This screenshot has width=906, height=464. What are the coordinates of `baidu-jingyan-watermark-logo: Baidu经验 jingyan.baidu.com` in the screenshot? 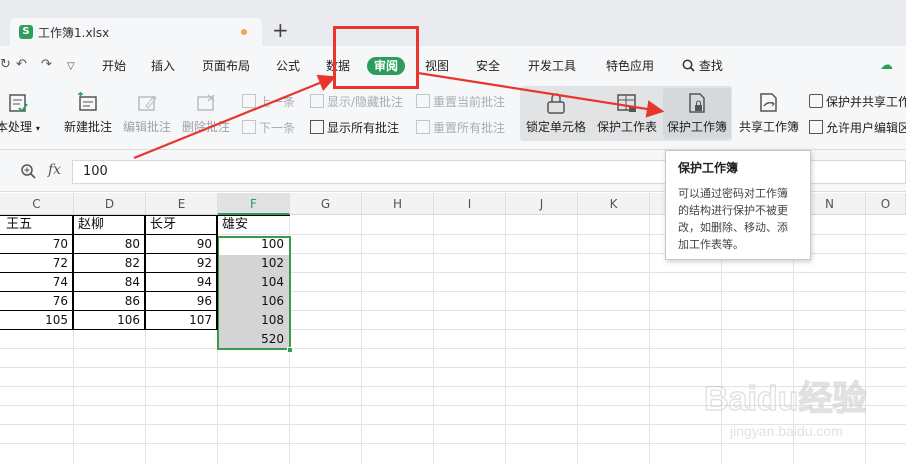 It's located at (785, 408).